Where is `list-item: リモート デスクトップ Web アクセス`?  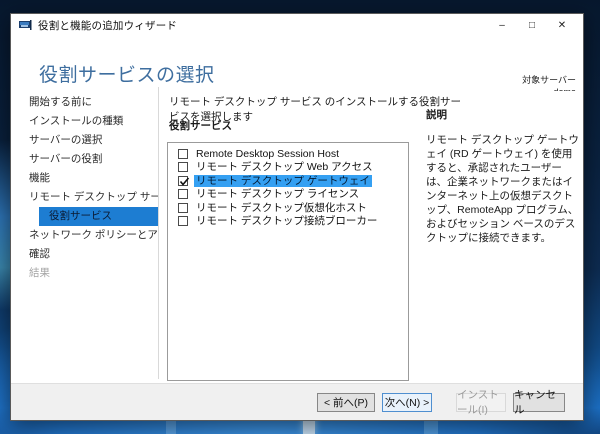
list-item: リモート デスクトップ Web アクセス is located at coordinates (288, 168).